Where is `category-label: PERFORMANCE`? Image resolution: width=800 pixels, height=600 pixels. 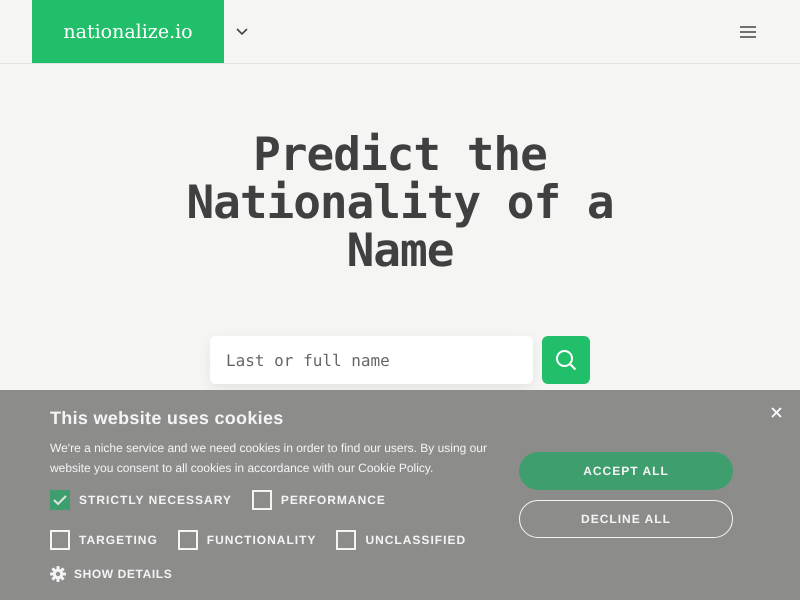 category-label: PERFORMANCE is located at coordinates (333, 500).